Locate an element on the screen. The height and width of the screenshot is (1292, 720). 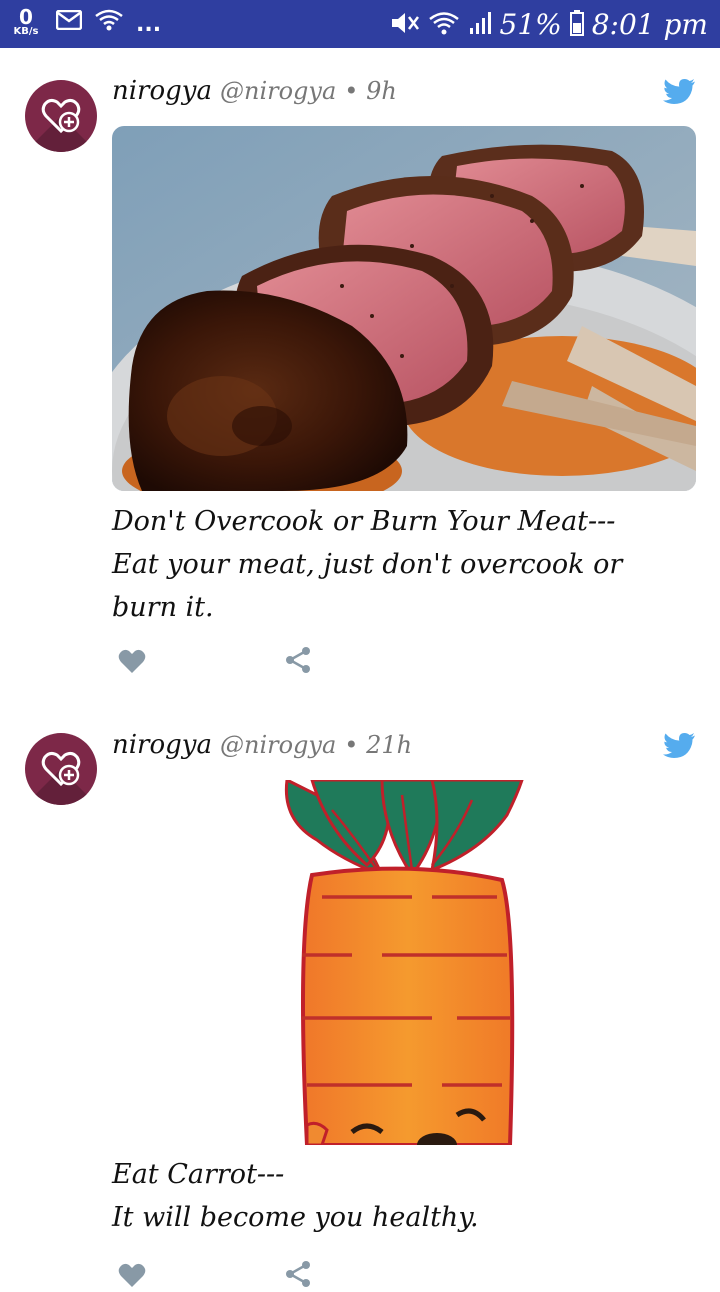
battery-icon is located at coordinates (576, 24).